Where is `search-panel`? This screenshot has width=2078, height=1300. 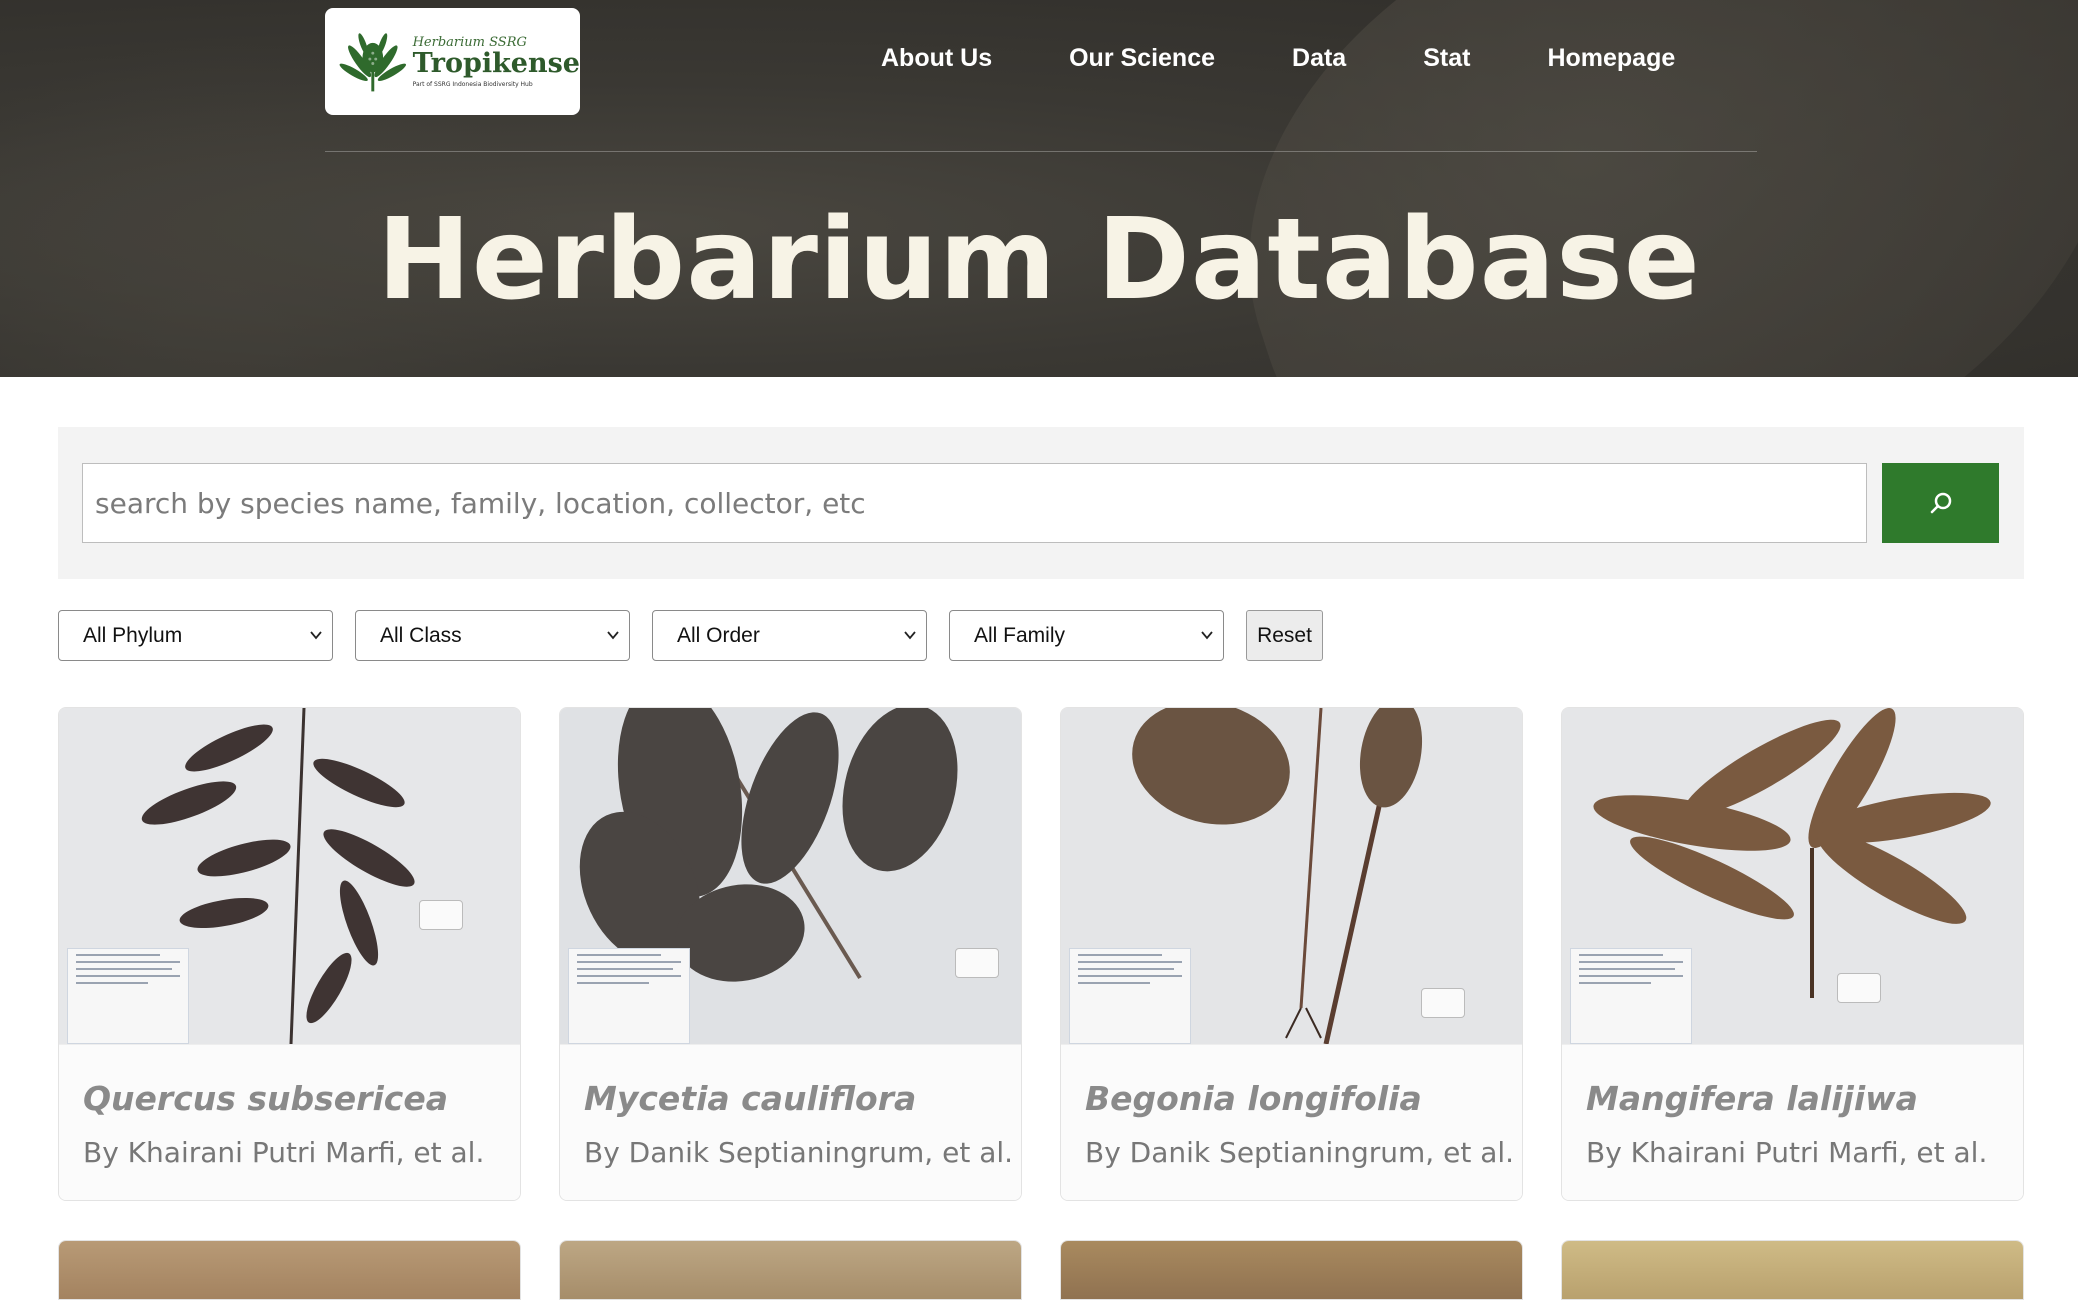
search-panel is located at coordinates (1041, 503).